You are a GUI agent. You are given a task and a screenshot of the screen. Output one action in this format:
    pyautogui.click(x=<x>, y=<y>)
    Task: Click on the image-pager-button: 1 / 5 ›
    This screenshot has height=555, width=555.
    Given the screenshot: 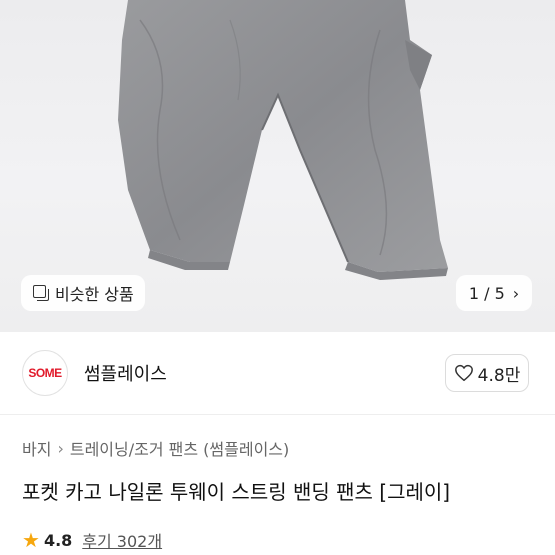 What is the action you would take?
    pyautogui.click(x=494, y=293)
    